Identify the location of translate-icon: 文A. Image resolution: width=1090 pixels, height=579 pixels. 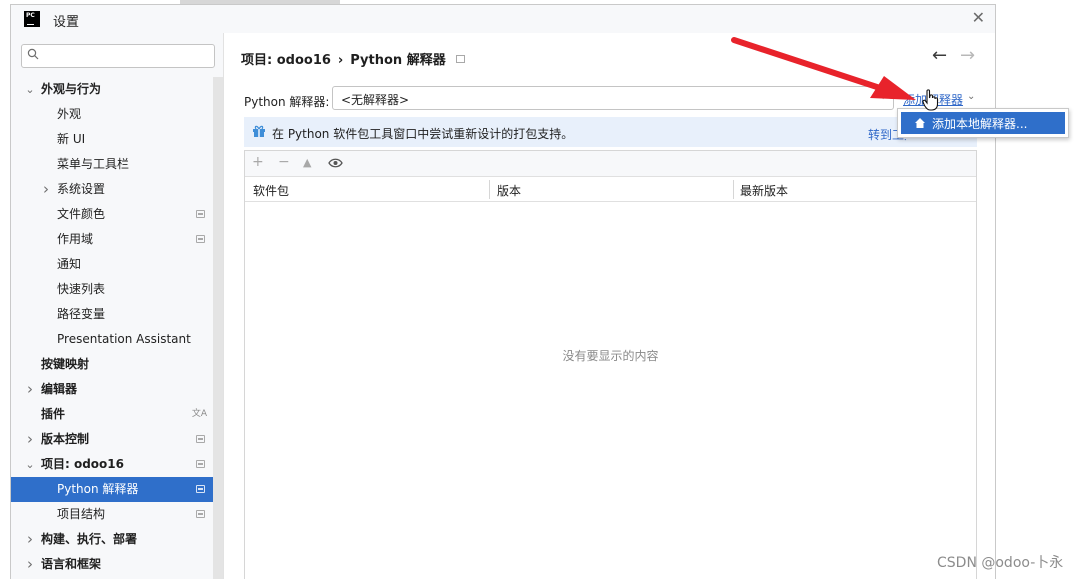
(199, 414).